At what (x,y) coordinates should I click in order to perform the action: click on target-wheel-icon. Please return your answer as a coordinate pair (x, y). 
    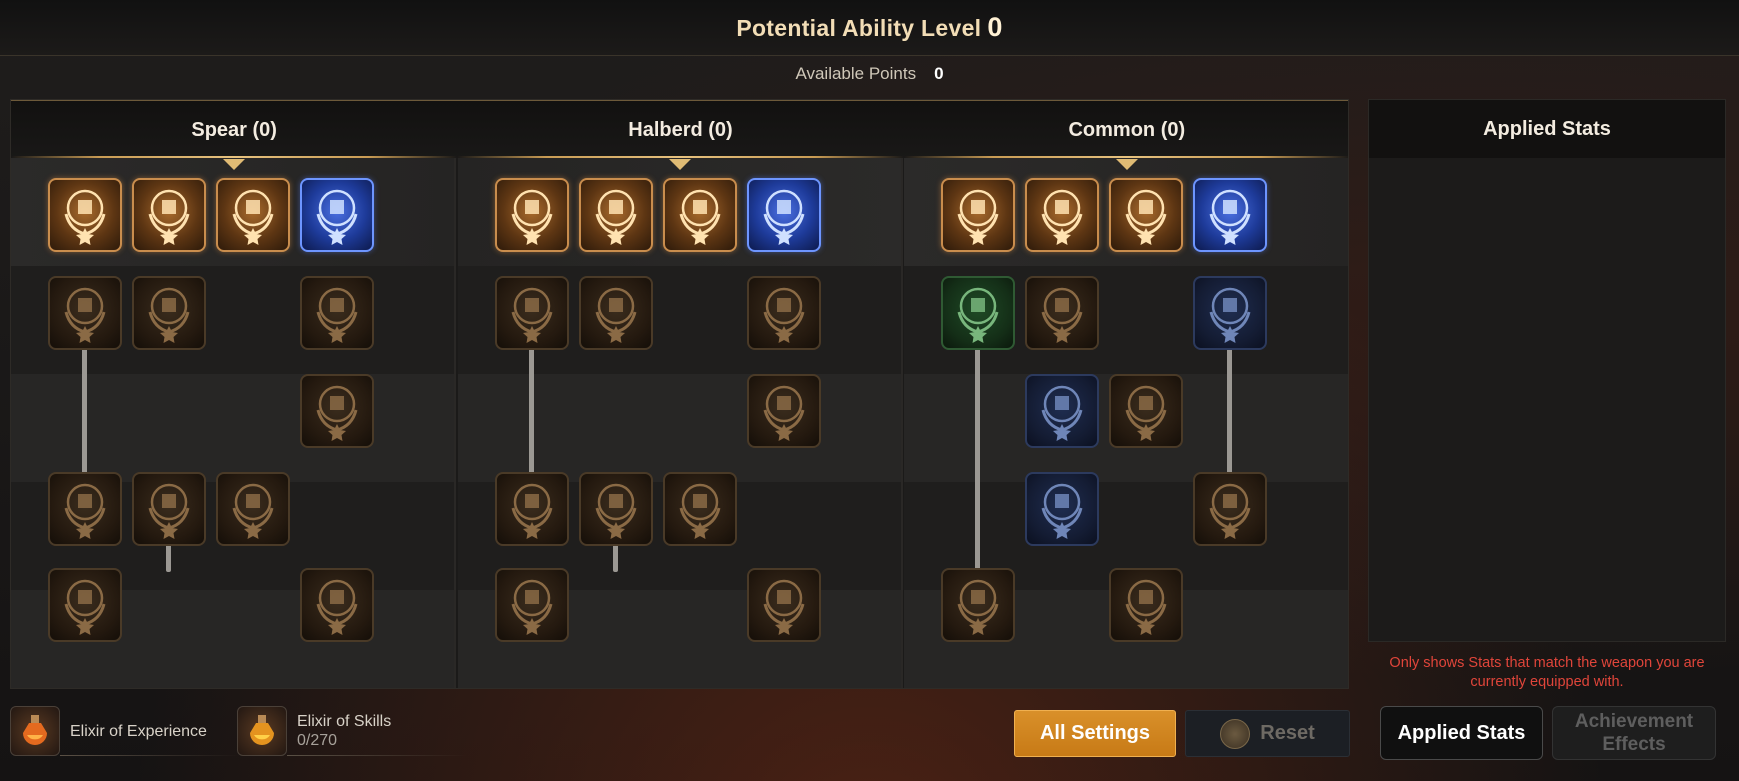
    Looking at the image, I should click on (169, 313).